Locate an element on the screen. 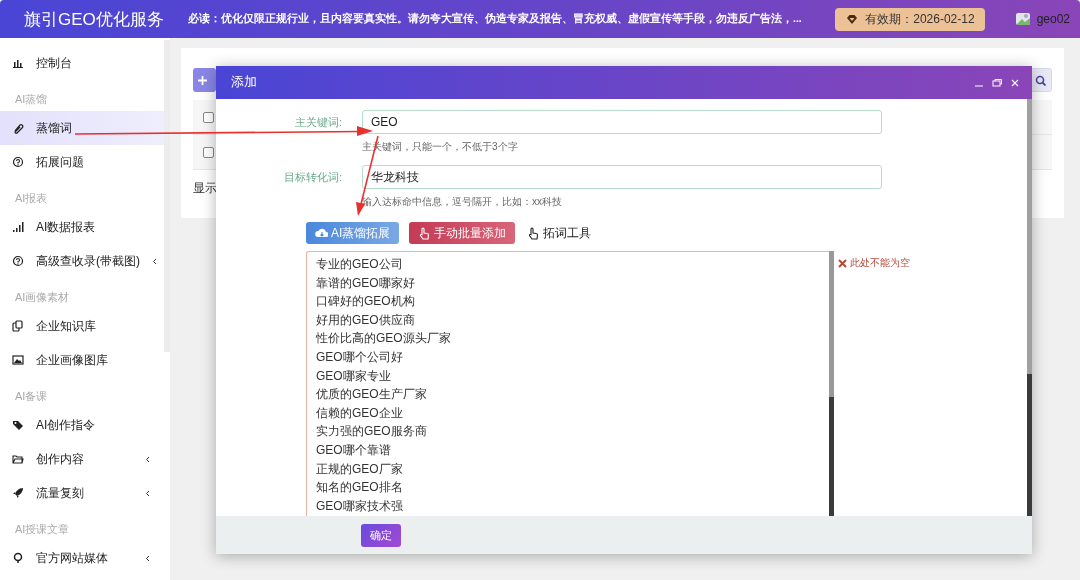 This screenshot has width=1080, height=580. error-icon is located at coordinates (842, 263).